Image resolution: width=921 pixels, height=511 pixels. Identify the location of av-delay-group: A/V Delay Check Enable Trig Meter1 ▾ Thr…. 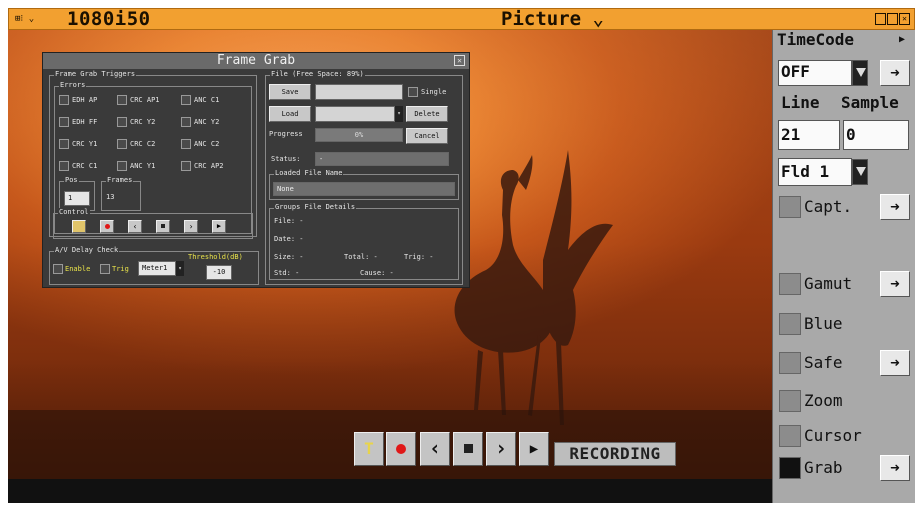
(154, 265).